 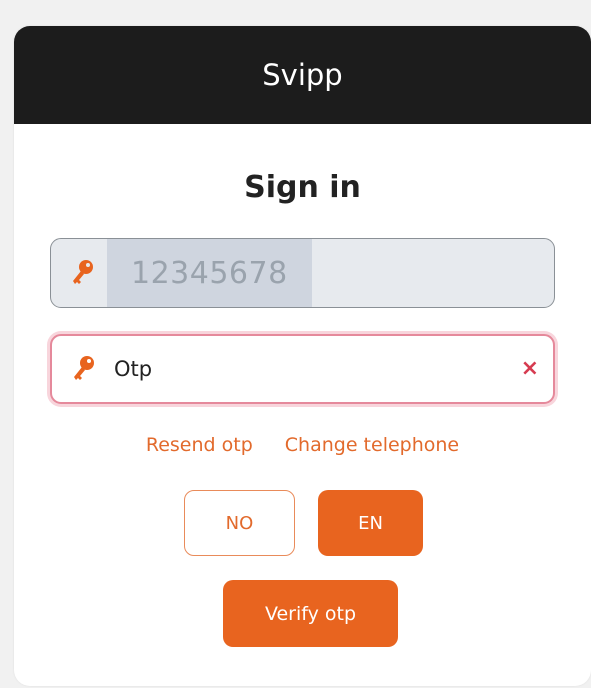 What do you see at coordinates (199, 445) in the screenshot?
I see `resend-otp-link: Resend otp` at bounding box center [199, 445].